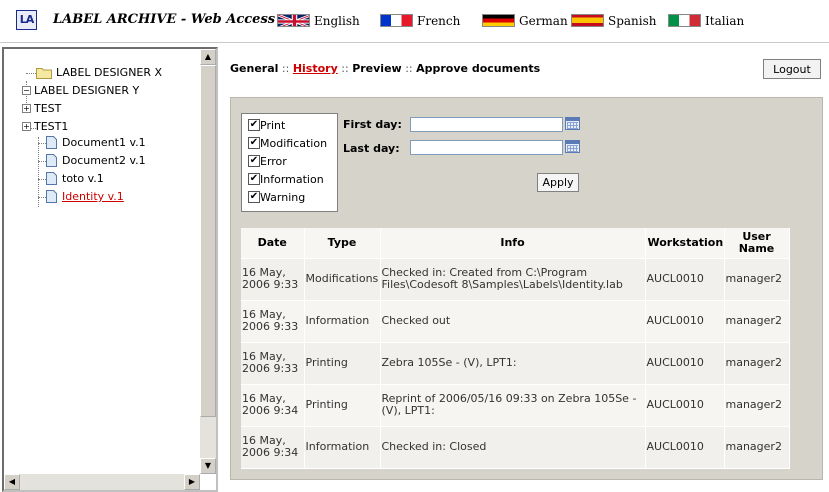  Describe the element at coordinates (26, 20) in the screenshot. I see `app-logo: LA` at that location.